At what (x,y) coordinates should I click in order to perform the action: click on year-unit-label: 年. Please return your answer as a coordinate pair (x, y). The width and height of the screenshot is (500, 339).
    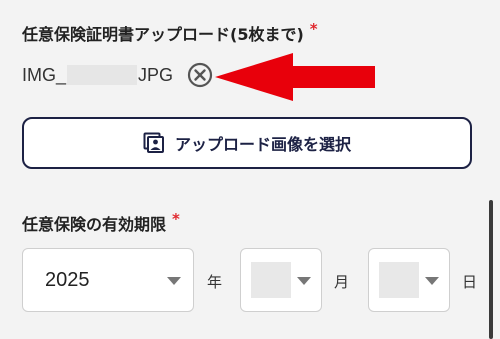
    Looking at the image, I should click on (215, 282).